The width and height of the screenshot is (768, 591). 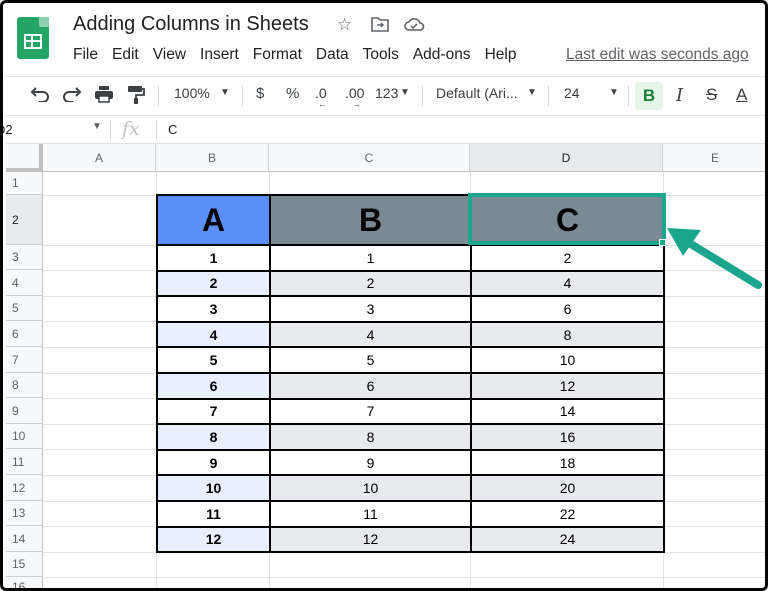 What do you see at coordinates (566, 158) in the screenshot?
I see `column-header-d: D` at bounding box center [566, 158].